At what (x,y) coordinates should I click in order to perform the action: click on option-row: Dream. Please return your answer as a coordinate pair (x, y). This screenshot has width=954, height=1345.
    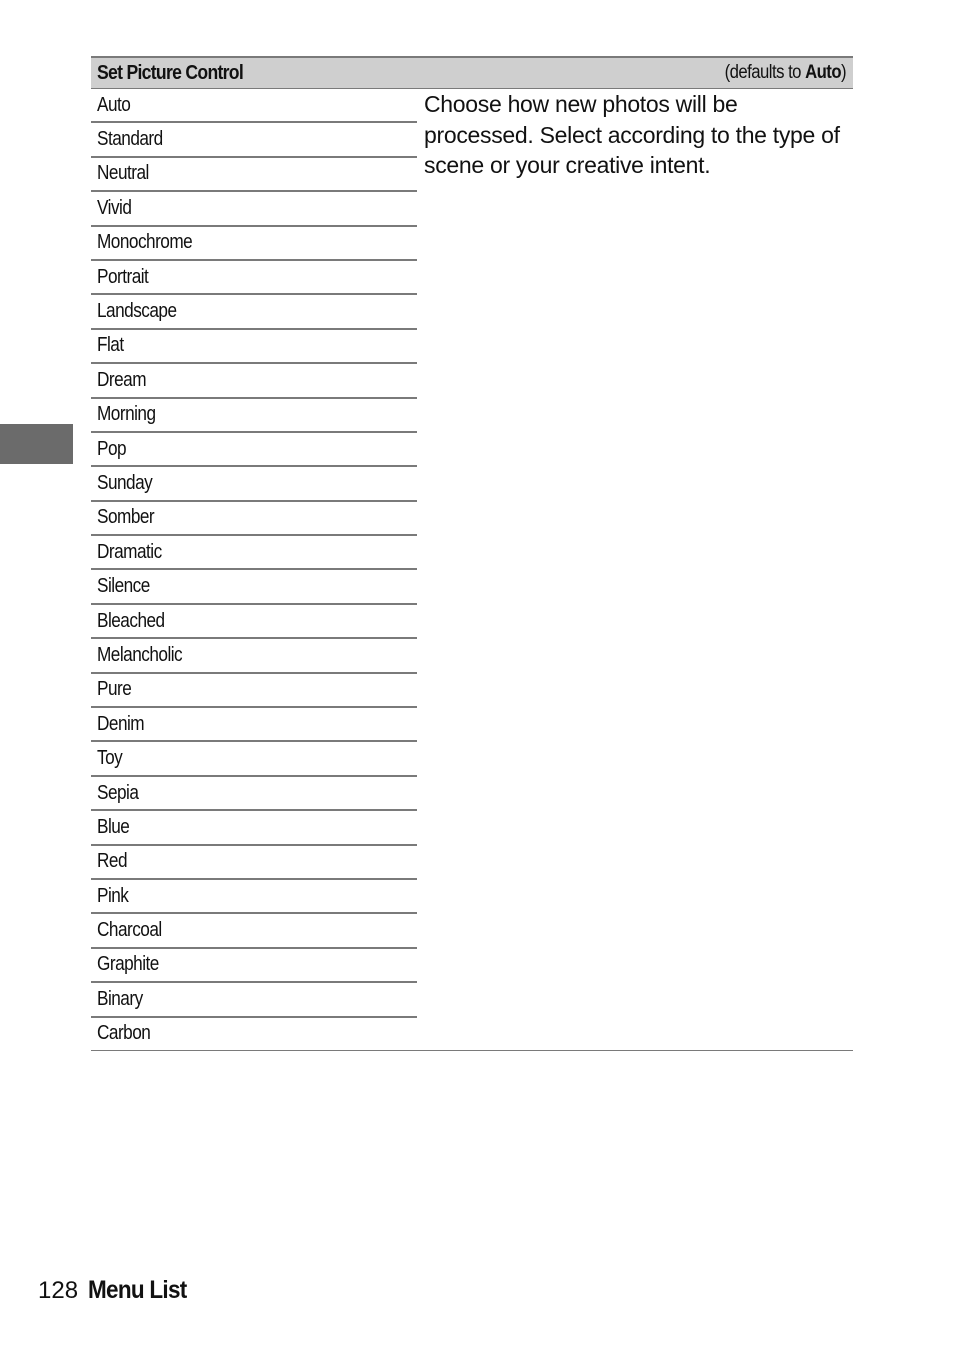
    Looking at the image, I should click on (254, 381).